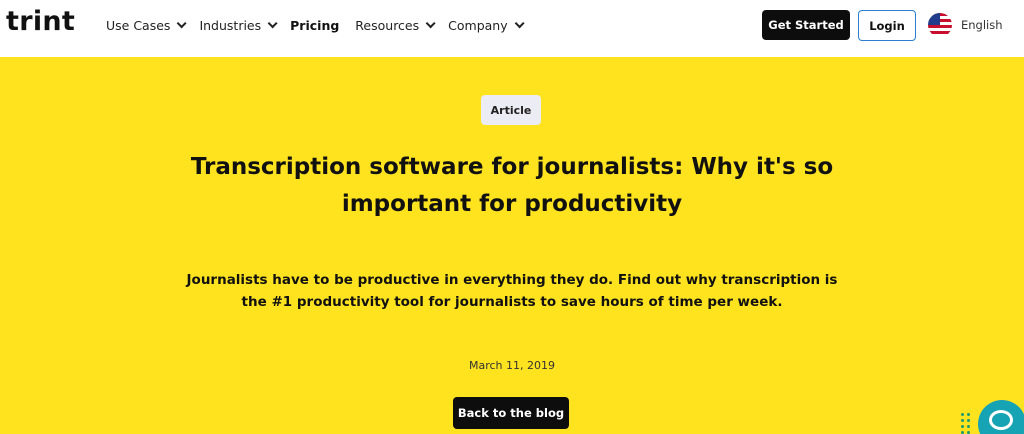  What do you see at coordinates (806, 25) in the screenshot?
I see `get-started-button: Get Started` at bounding box center [806, 25].